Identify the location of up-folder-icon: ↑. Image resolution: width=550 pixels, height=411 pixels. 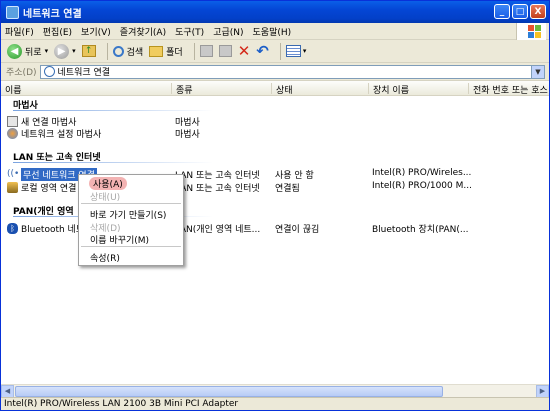
(88, 51).